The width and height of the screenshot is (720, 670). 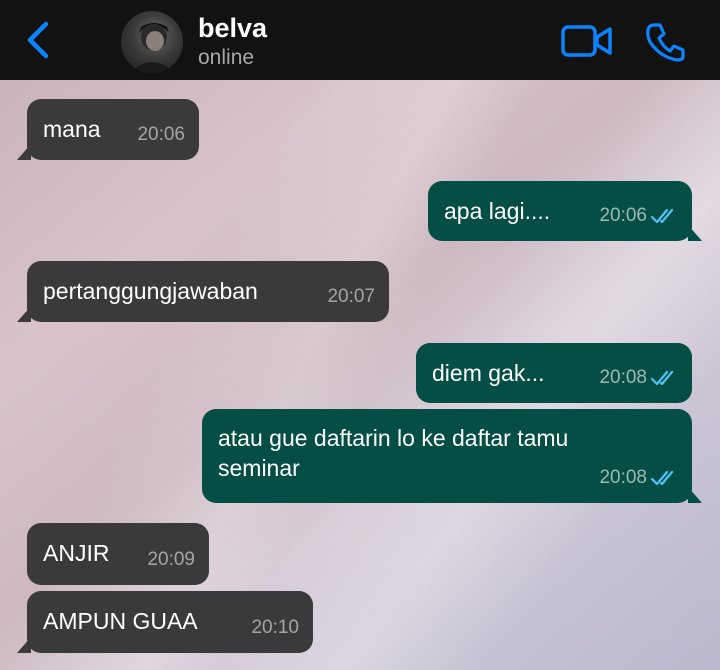 I want to click on video-call-button, so click(x=587, y=41).